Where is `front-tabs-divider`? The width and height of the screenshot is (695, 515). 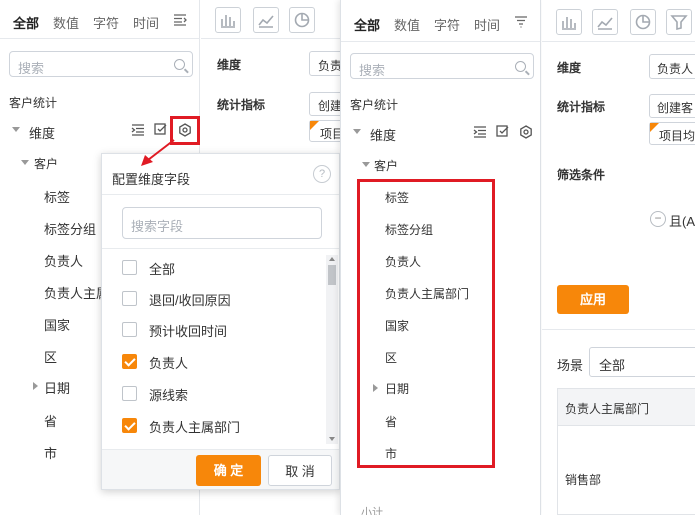 front-tabs-divider is located at coordinates (440, 41).